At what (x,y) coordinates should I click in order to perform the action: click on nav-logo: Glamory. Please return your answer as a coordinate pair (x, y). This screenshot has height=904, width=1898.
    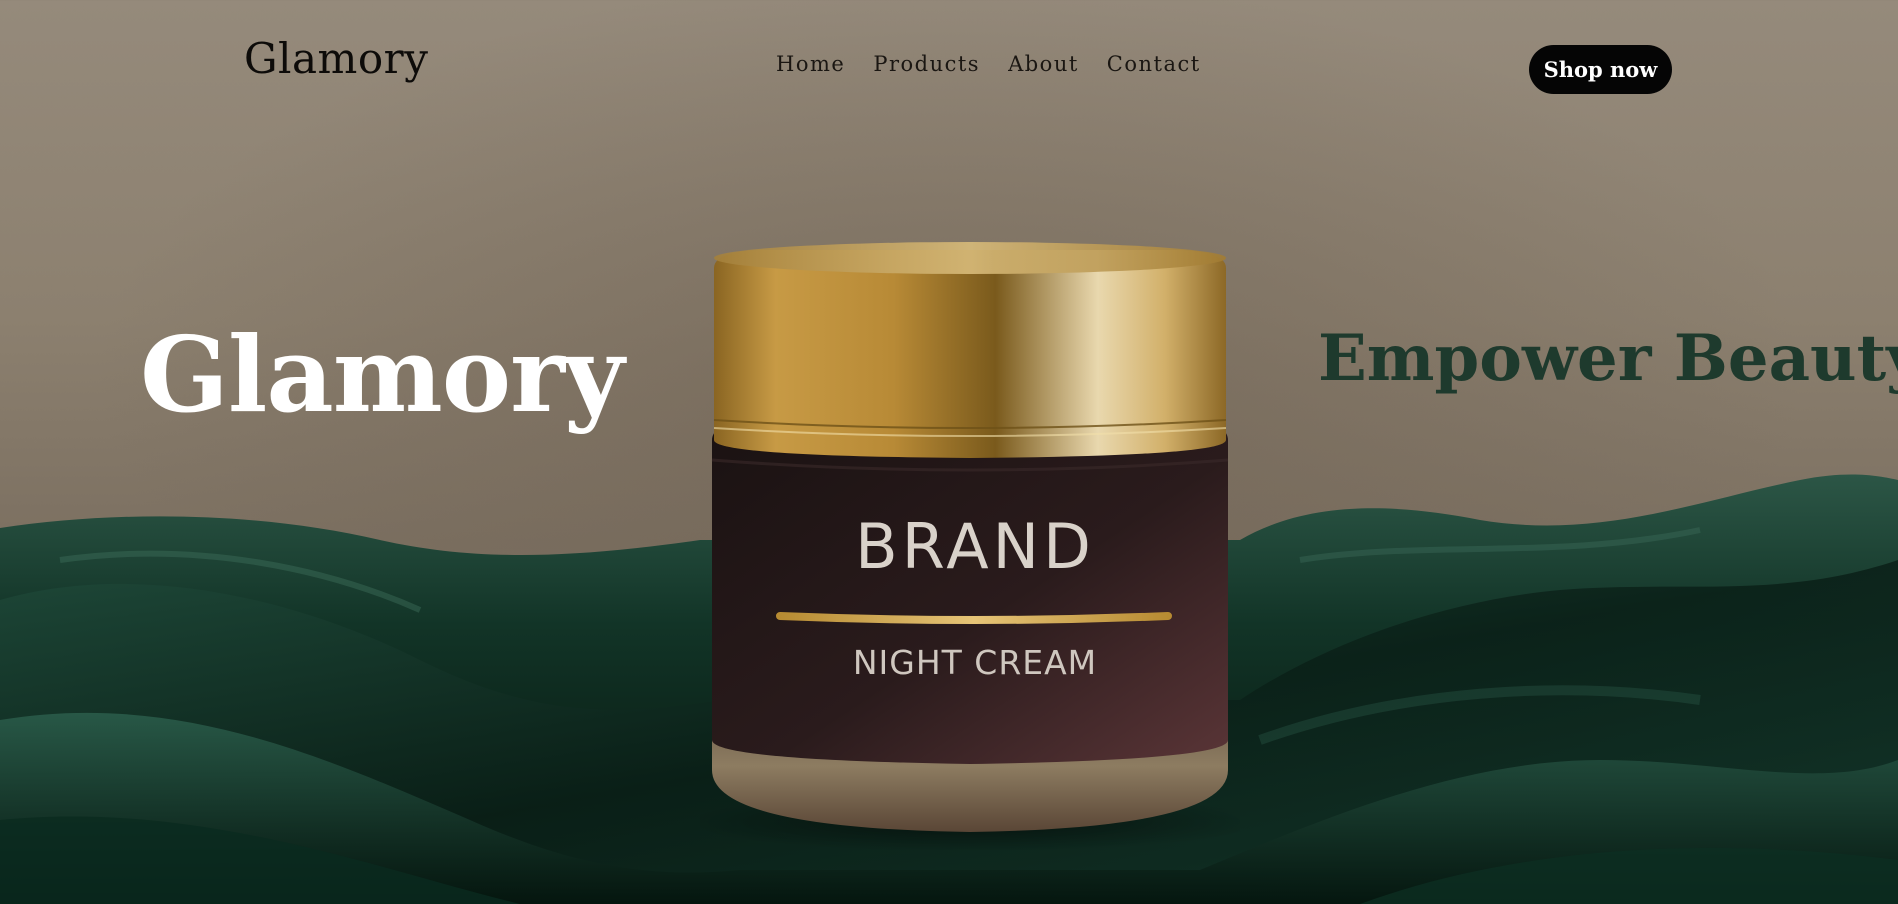
    Looking at the image, I should click on (336, 59).